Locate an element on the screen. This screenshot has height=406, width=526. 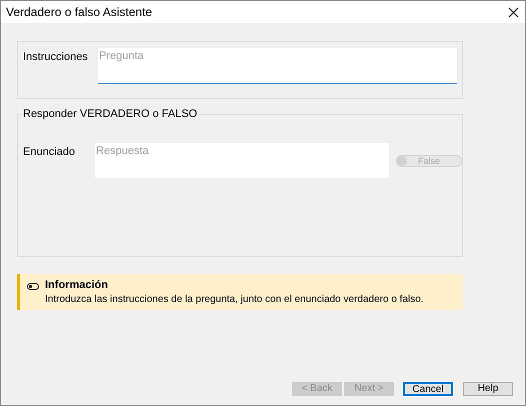
dialog-button: Cancel is located at coordinates (428, 389).